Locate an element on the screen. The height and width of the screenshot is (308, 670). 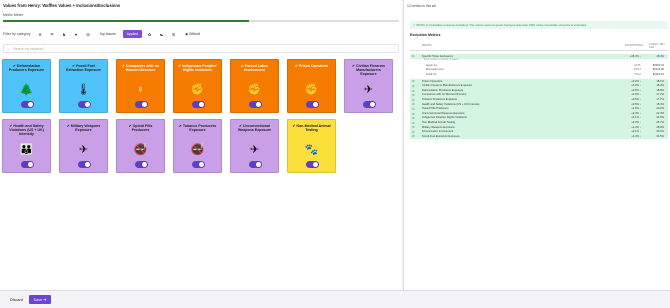
difficult-filter: ◉ Difficult is located at coordinates (192, 34).